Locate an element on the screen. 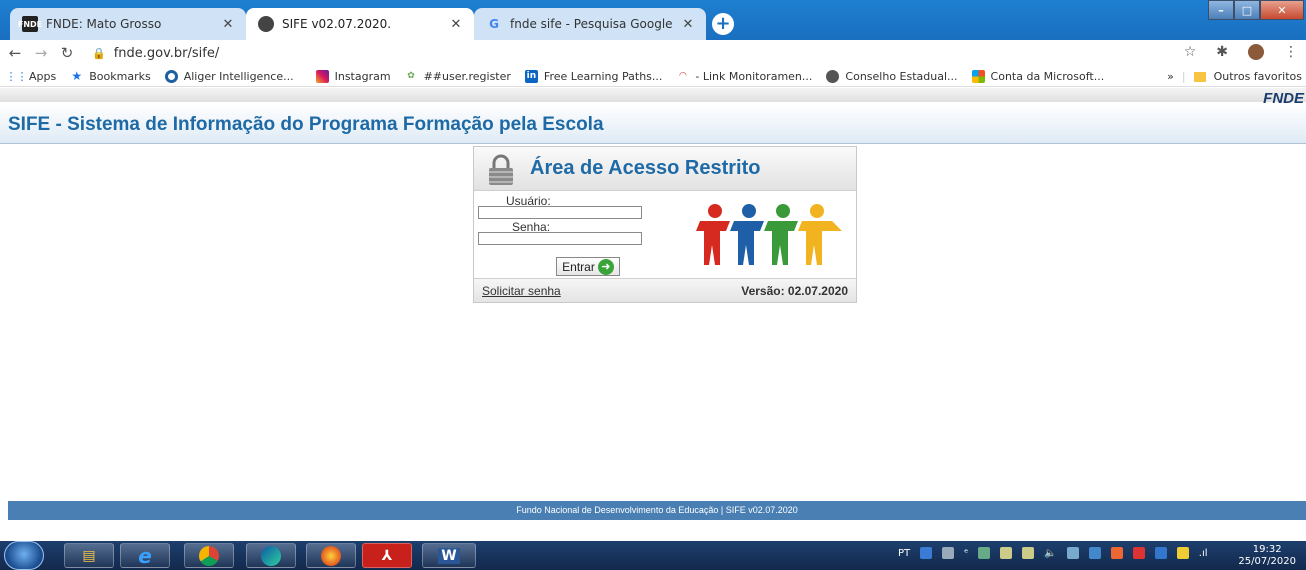 Image resolution: width=1306 pixels, height=570 pixels. menu-icon: ⋮ is located at coordinates (1291, 52).